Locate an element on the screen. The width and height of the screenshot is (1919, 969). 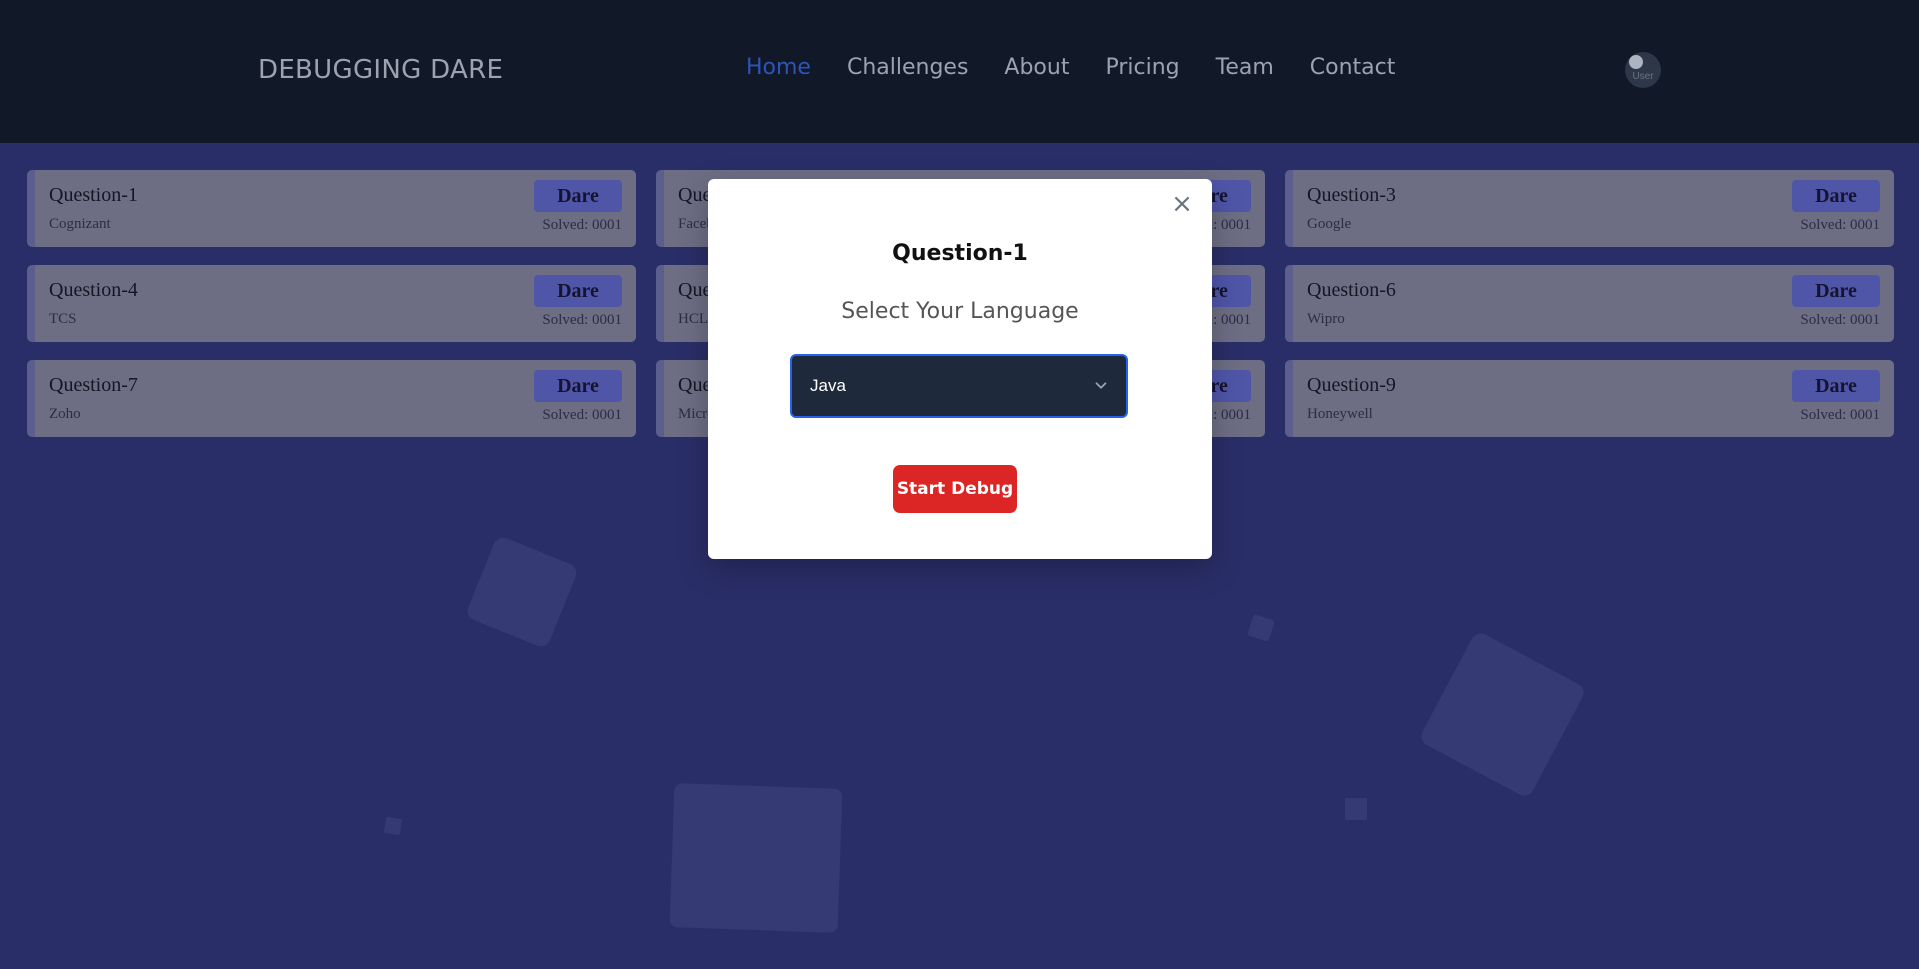
question-title: Question-4 is located at coordinates (93, 290).